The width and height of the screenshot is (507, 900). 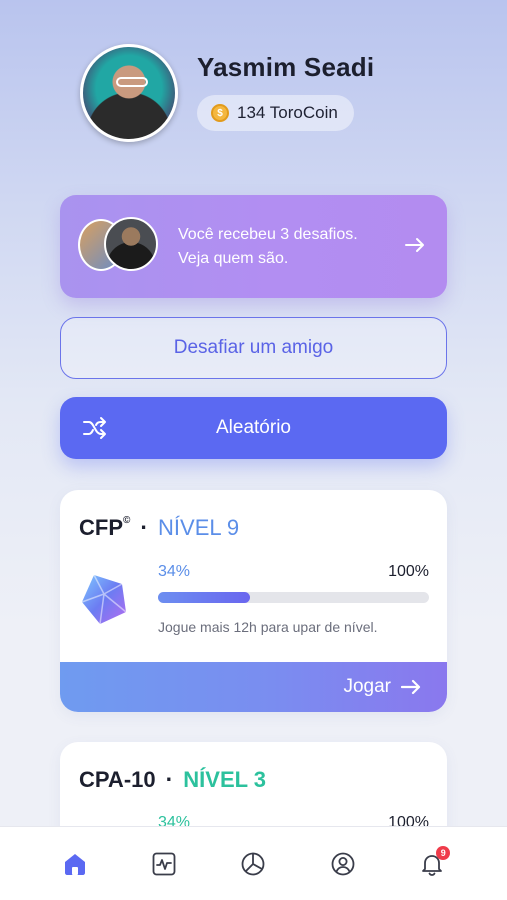 I want to click on coin-balance: $ 134 ToroCoin, so click(x=275, y=113).